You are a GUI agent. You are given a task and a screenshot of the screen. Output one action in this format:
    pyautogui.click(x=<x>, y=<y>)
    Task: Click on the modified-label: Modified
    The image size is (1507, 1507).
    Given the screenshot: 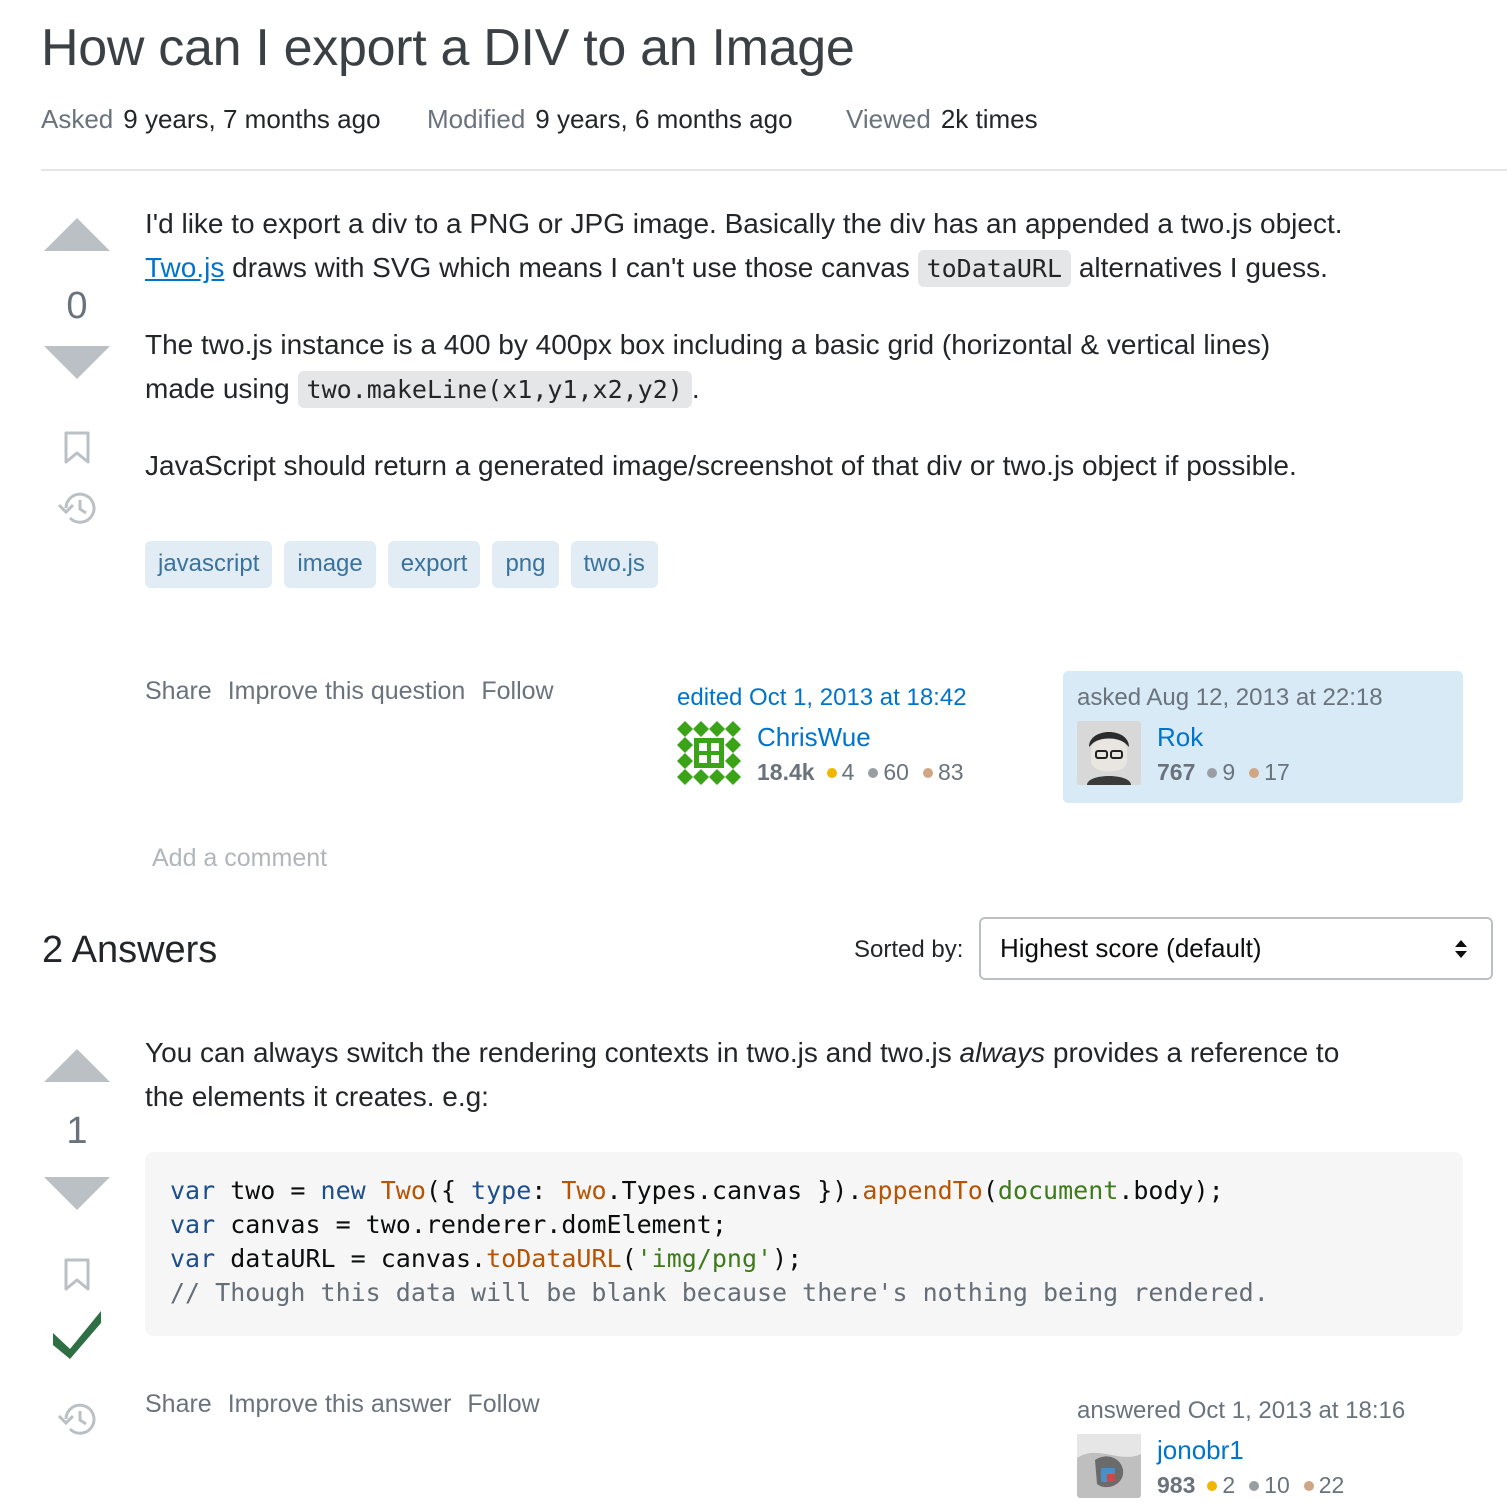 What is the action you would take?
    pyautogui.click(x=476, y=119)
    